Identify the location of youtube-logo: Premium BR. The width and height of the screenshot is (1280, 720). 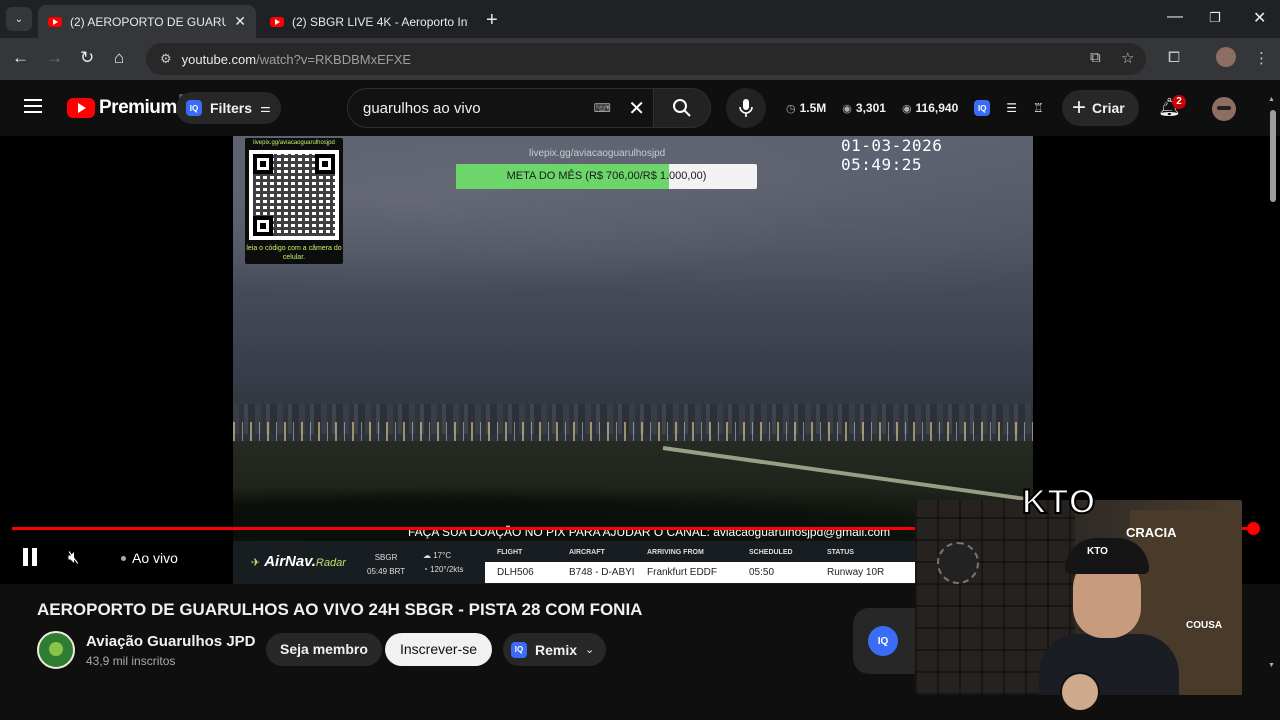
(129, 106).